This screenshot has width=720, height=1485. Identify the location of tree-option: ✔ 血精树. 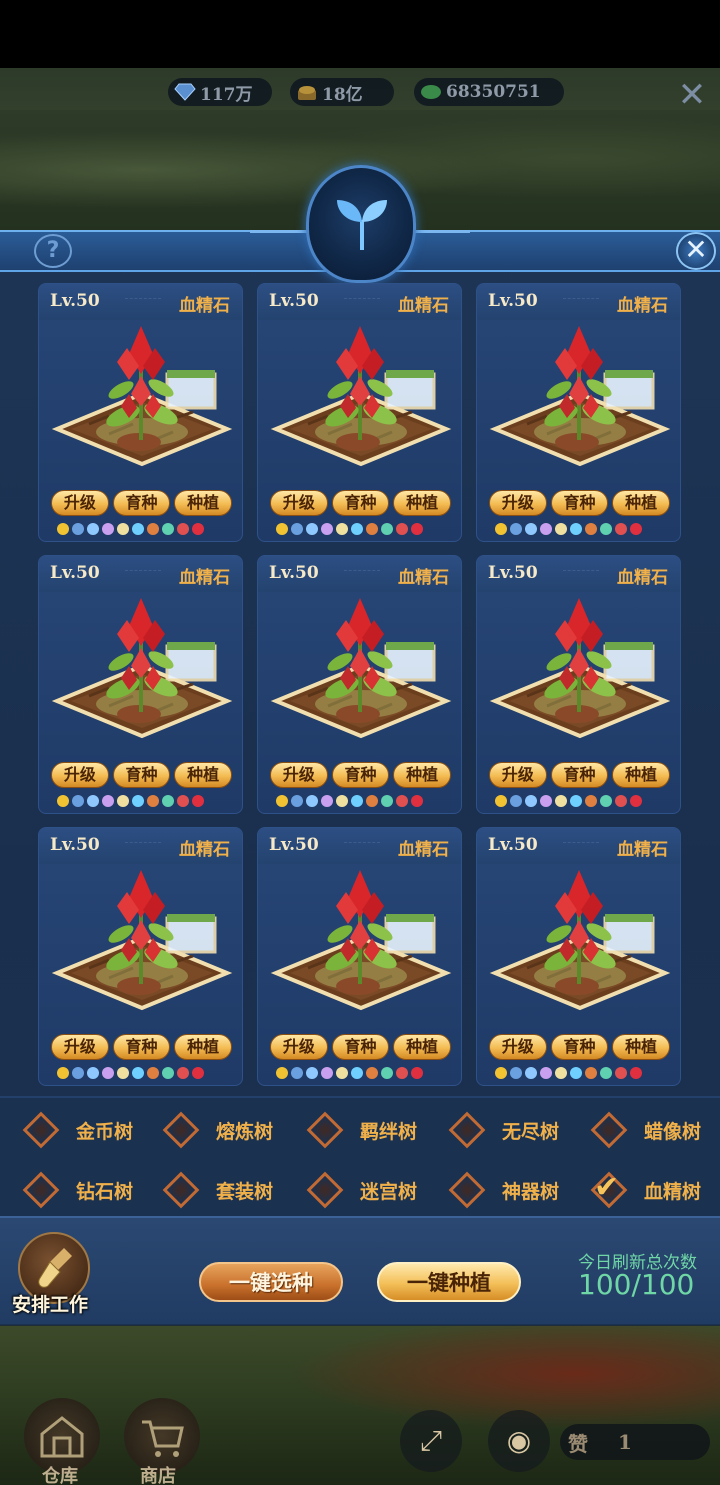
(644, 1190).